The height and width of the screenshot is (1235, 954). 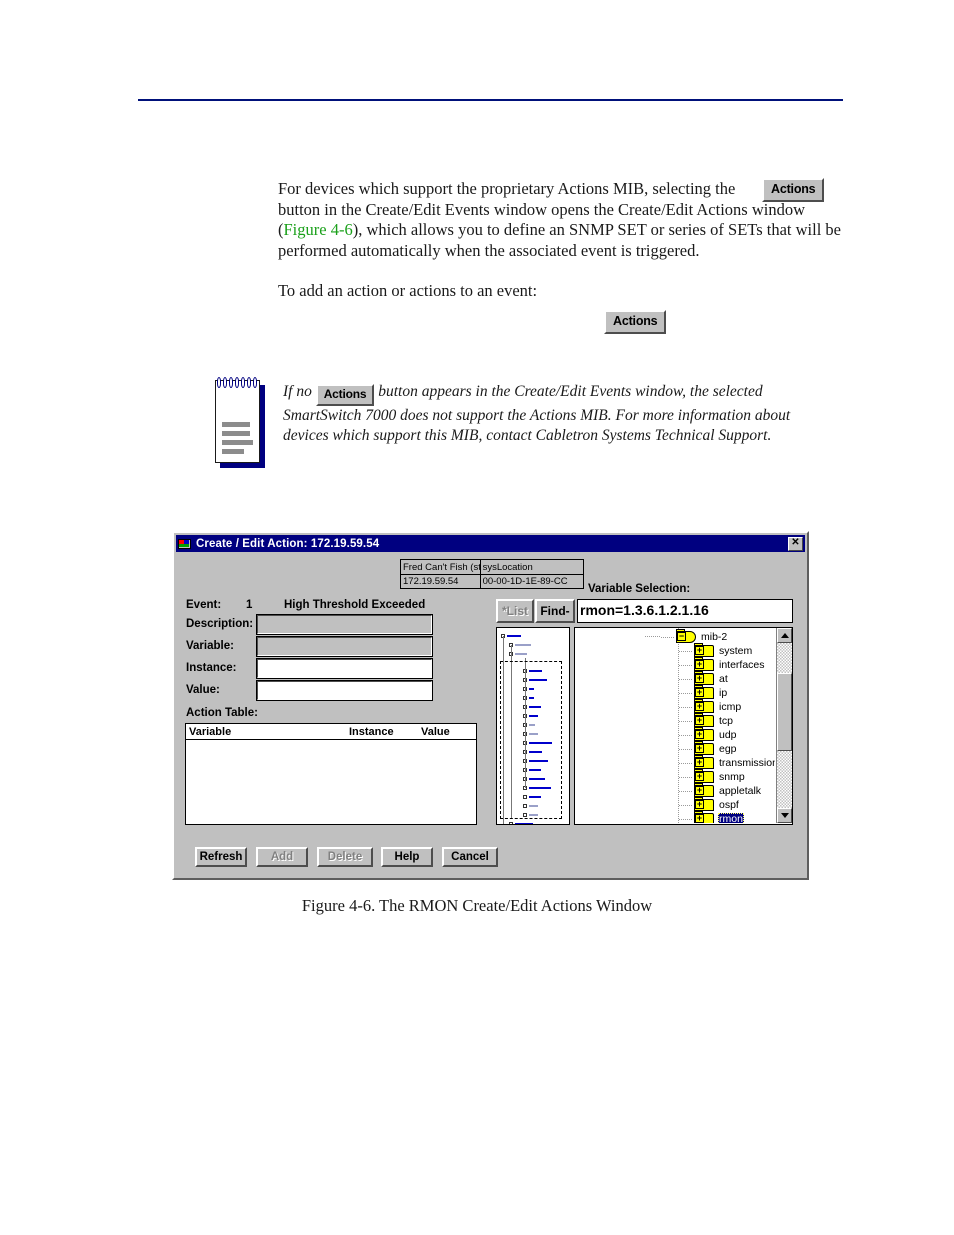 I want to click on scroll-down-icon, so click(x=784, y=815).